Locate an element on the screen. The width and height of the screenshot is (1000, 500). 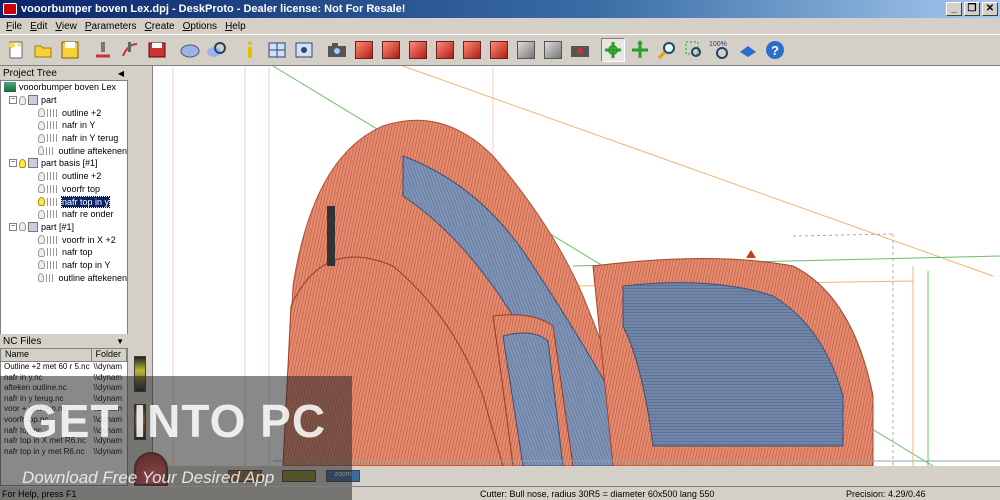
nc-files-column-header: Name Folder is located at coordinates (64, 355).